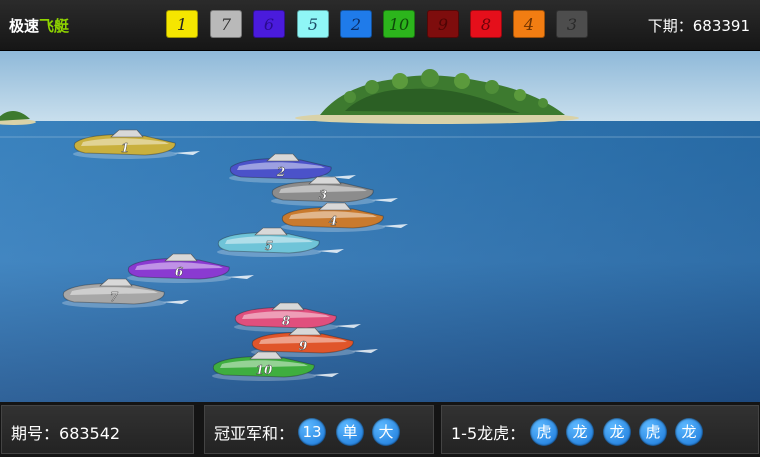 This screenshot has height=457, width=760. What do you see at coordinates (312, 432) in the screenshot?
I see `sum-ball: 13` at bounding box center [312, 432].